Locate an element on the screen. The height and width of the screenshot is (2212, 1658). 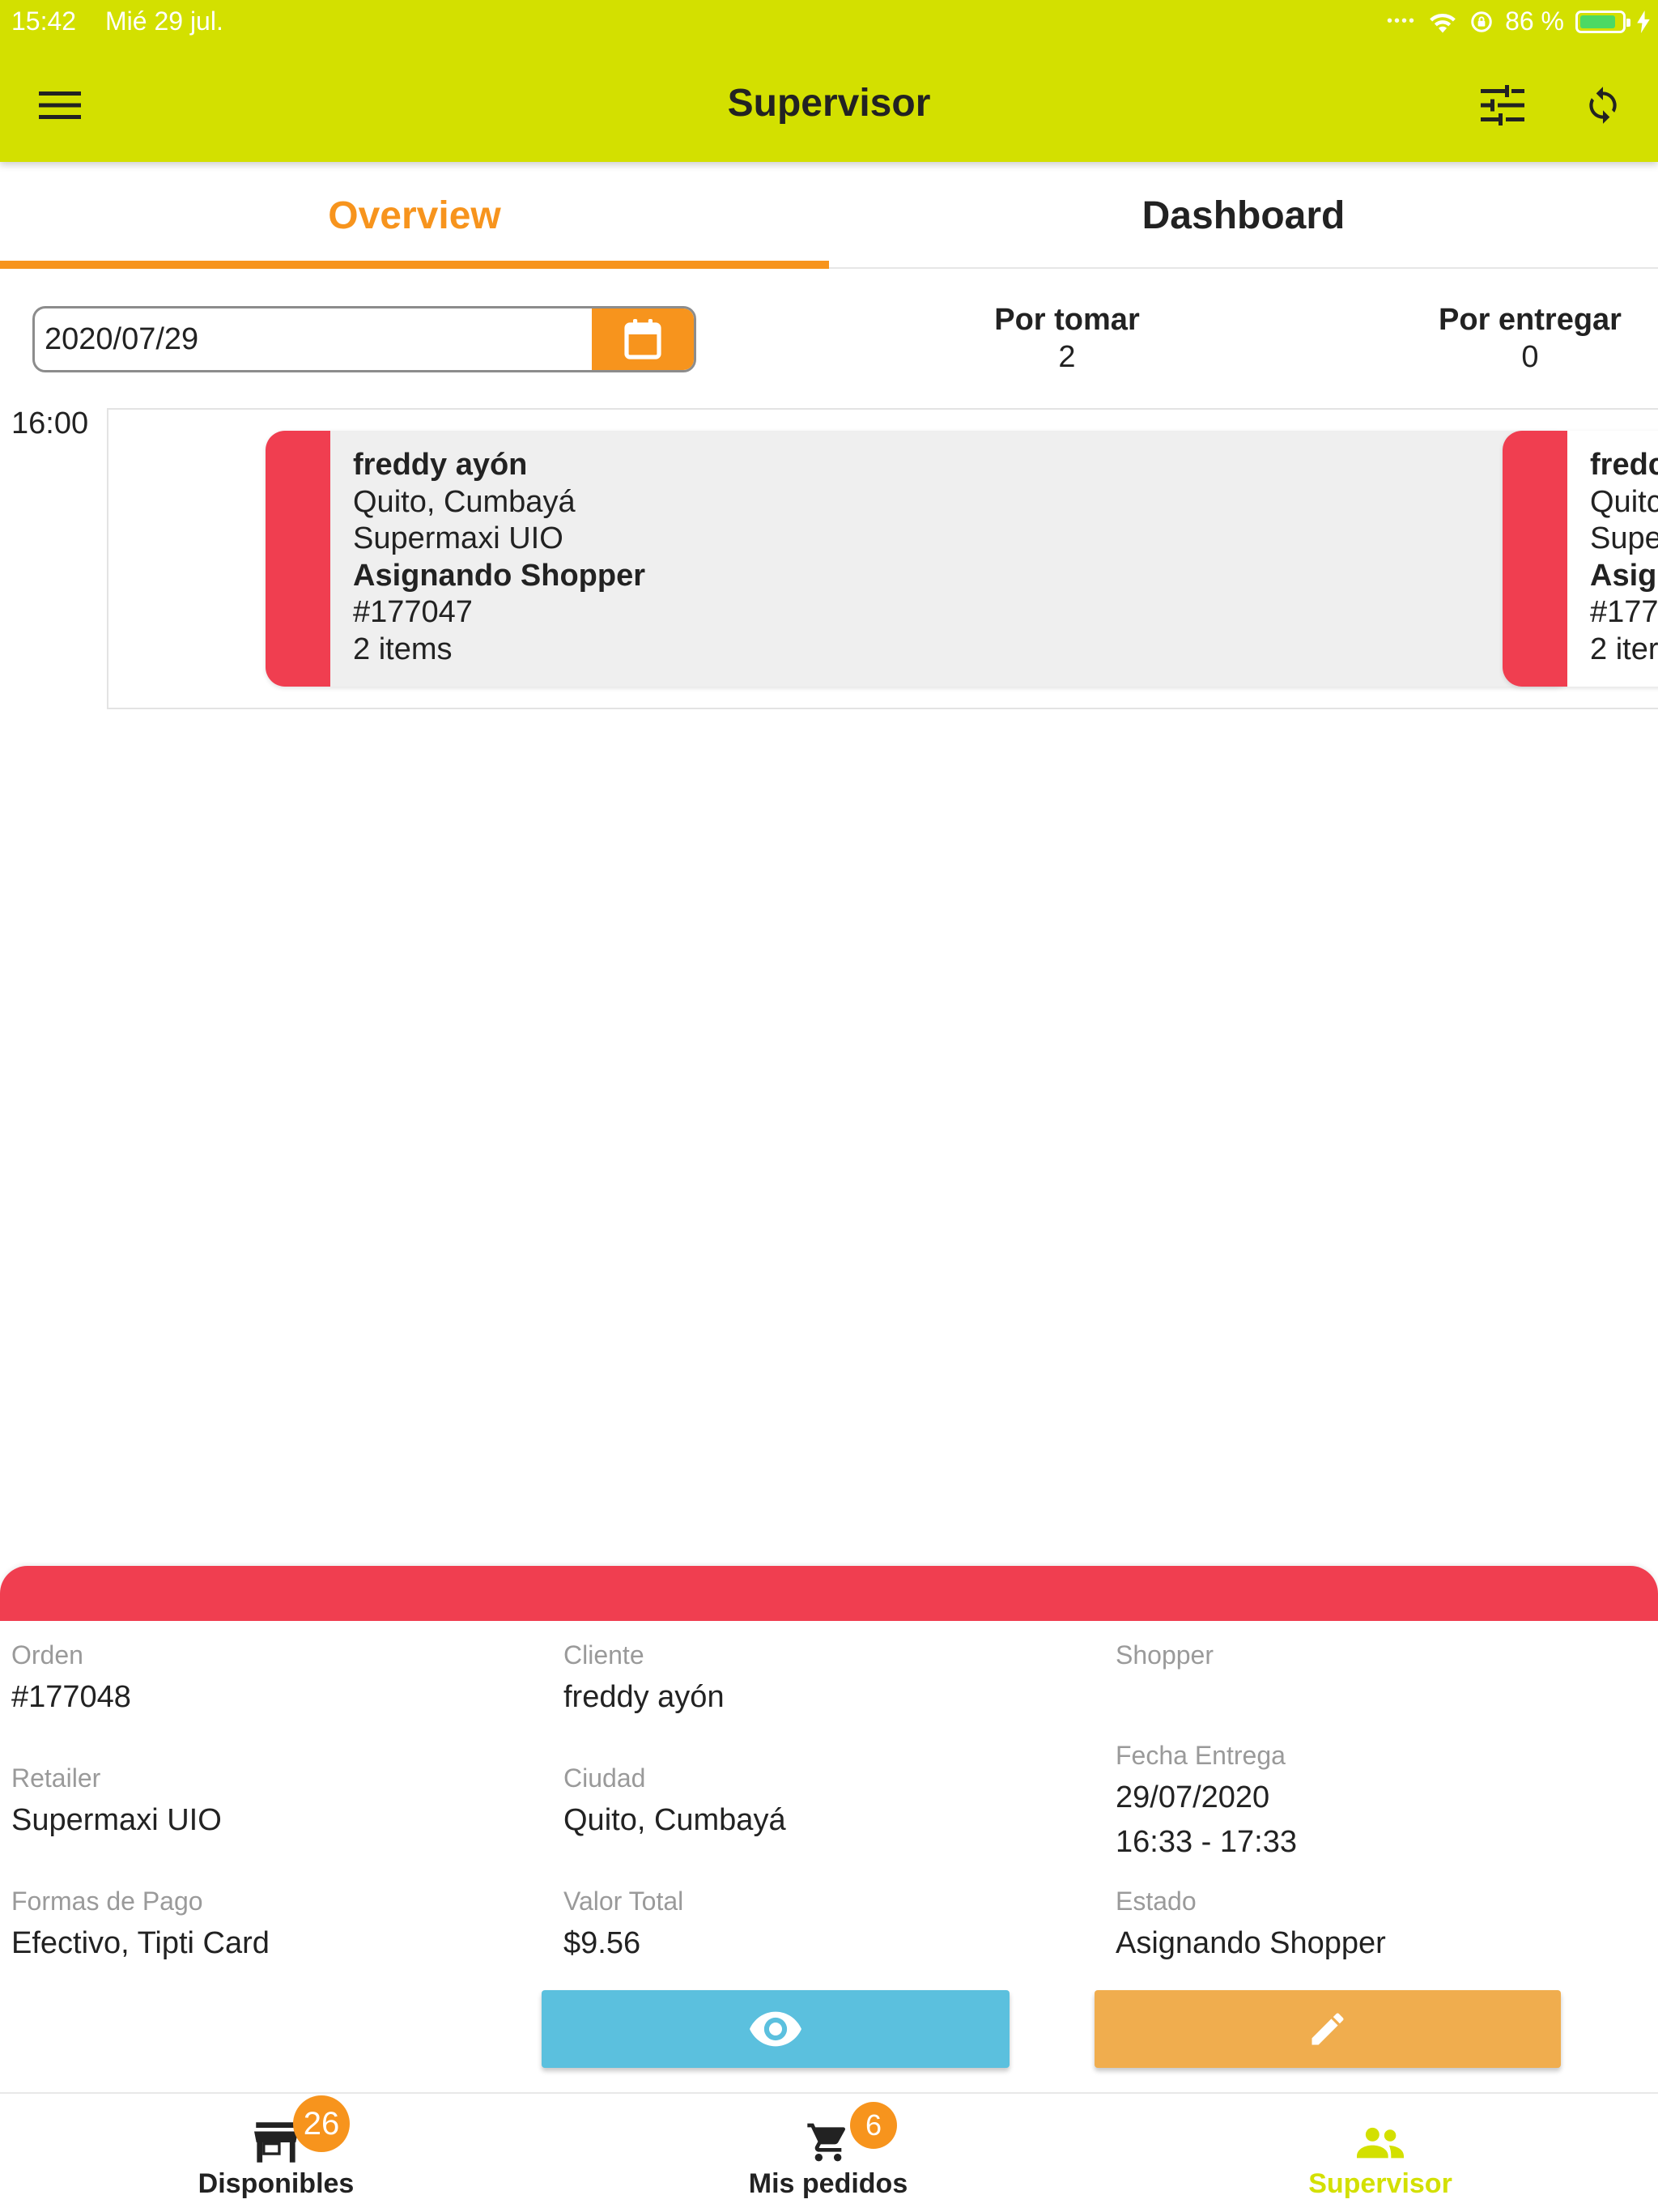
slot-time-label: 16:00 is located at coordinates (50, 423).